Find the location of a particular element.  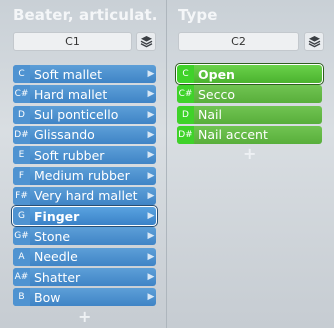

note-key: B is located at coordinates (21, 297).